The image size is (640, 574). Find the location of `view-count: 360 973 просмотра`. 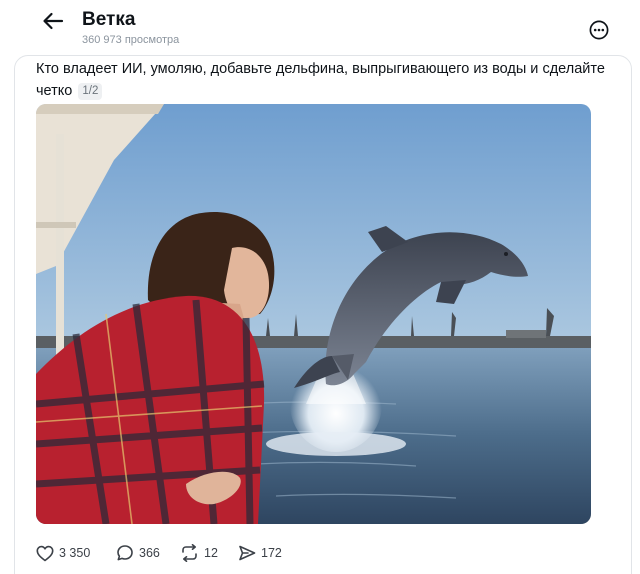

view-count: 360 973 просмотра is located at coordinates (131, 40).